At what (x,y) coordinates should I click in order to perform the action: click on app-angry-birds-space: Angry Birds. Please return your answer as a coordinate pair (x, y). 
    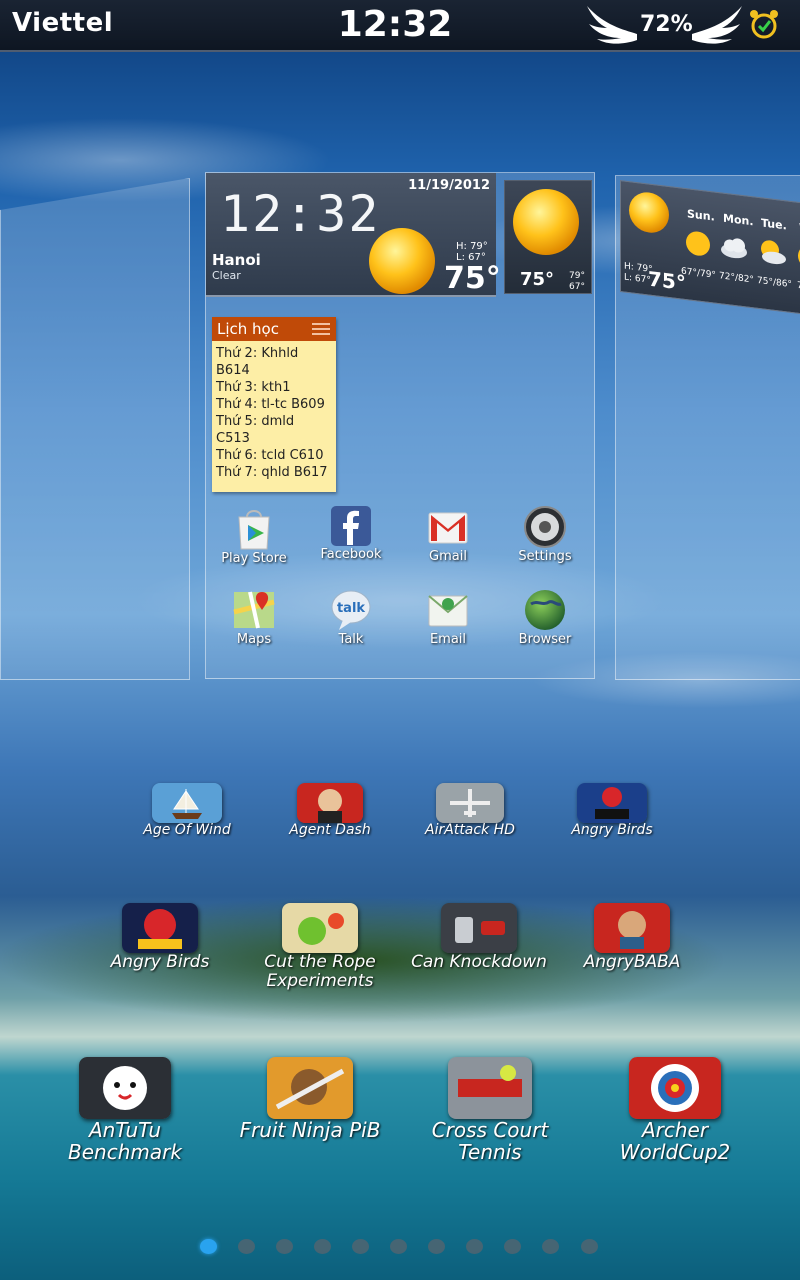
    Looking at the image, I should click on (160, 937).